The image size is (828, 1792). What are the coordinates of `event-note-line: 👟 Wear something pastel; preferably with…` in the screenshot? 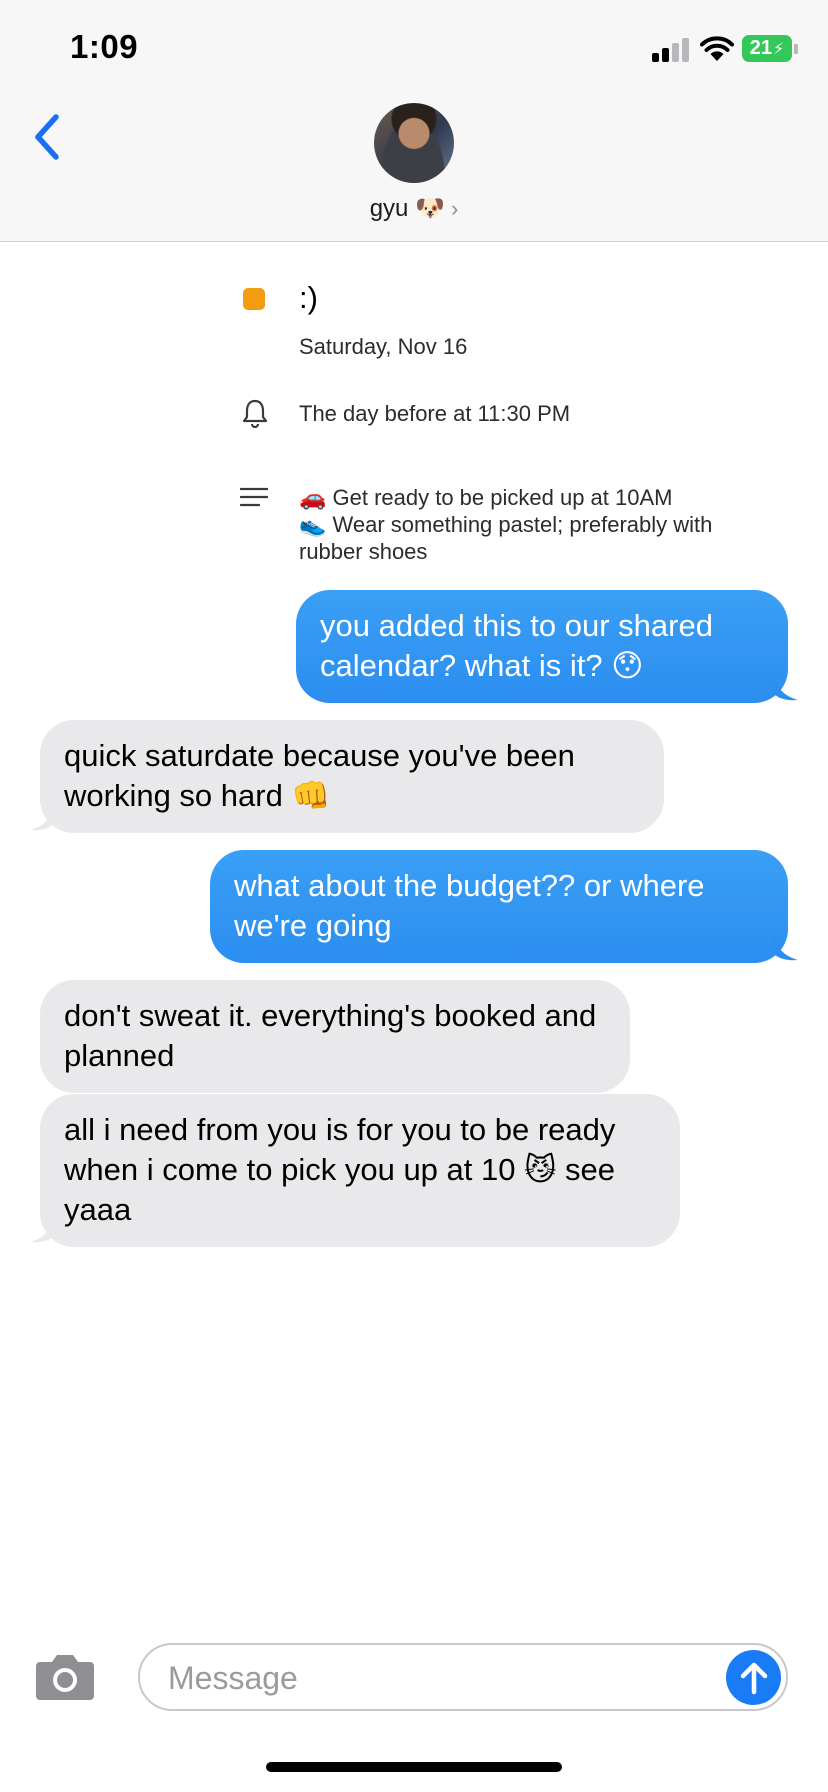 It's located at (506, 538).